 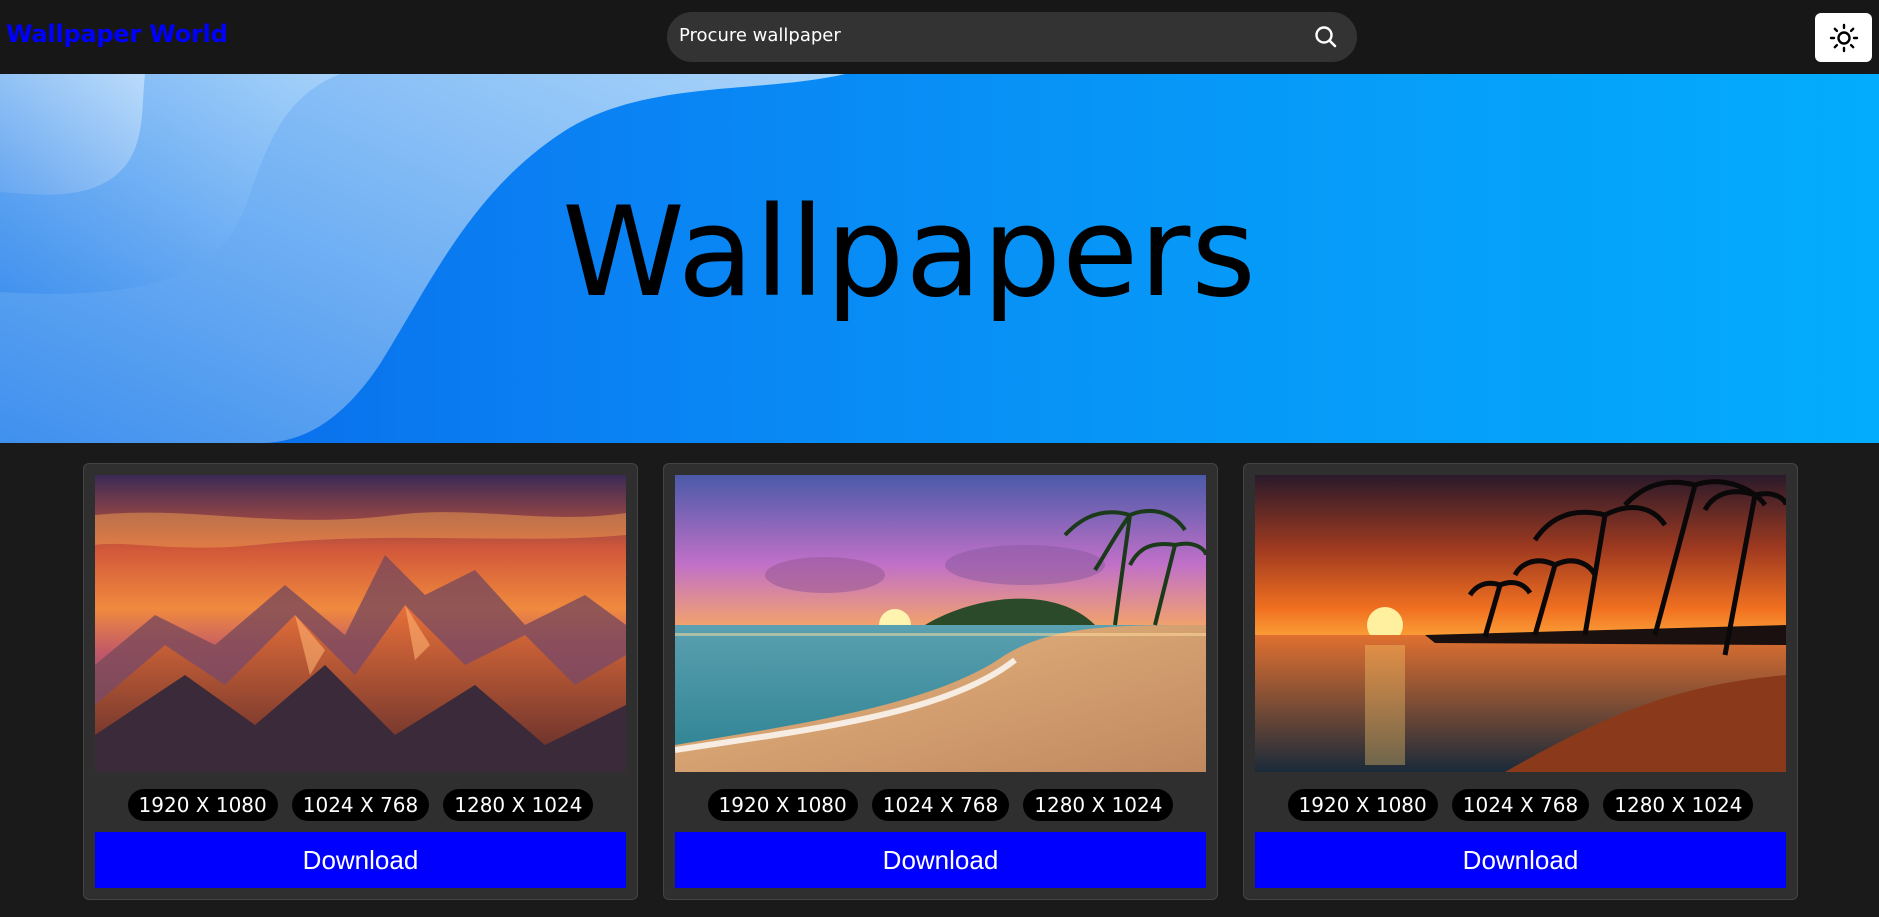 I want to click on search-input: Procure wallpaper, so click(x=760, y=35).